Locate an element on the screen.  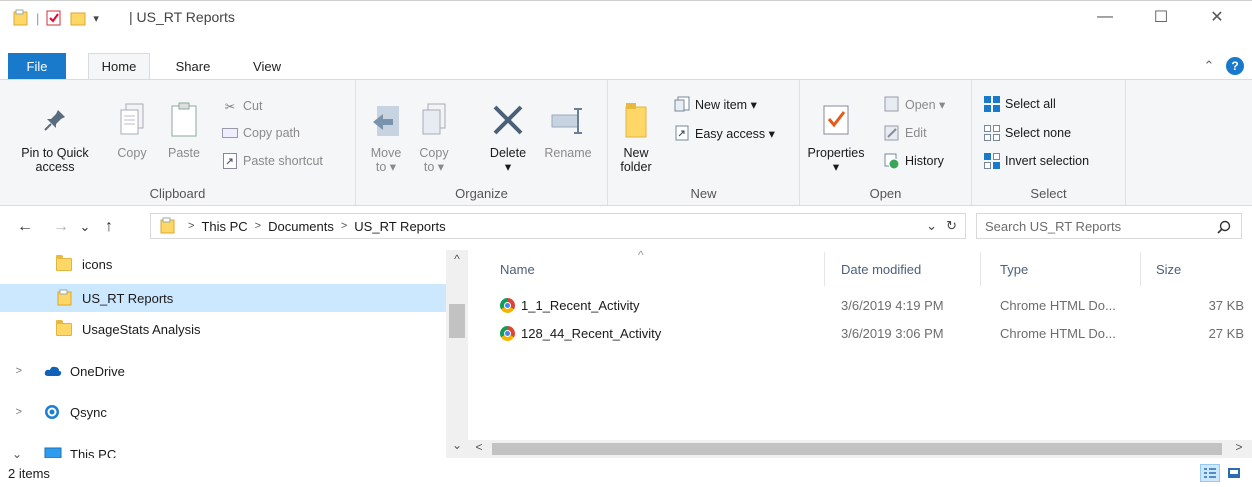
paste-button: Paste is located at coordinates (184, 130).